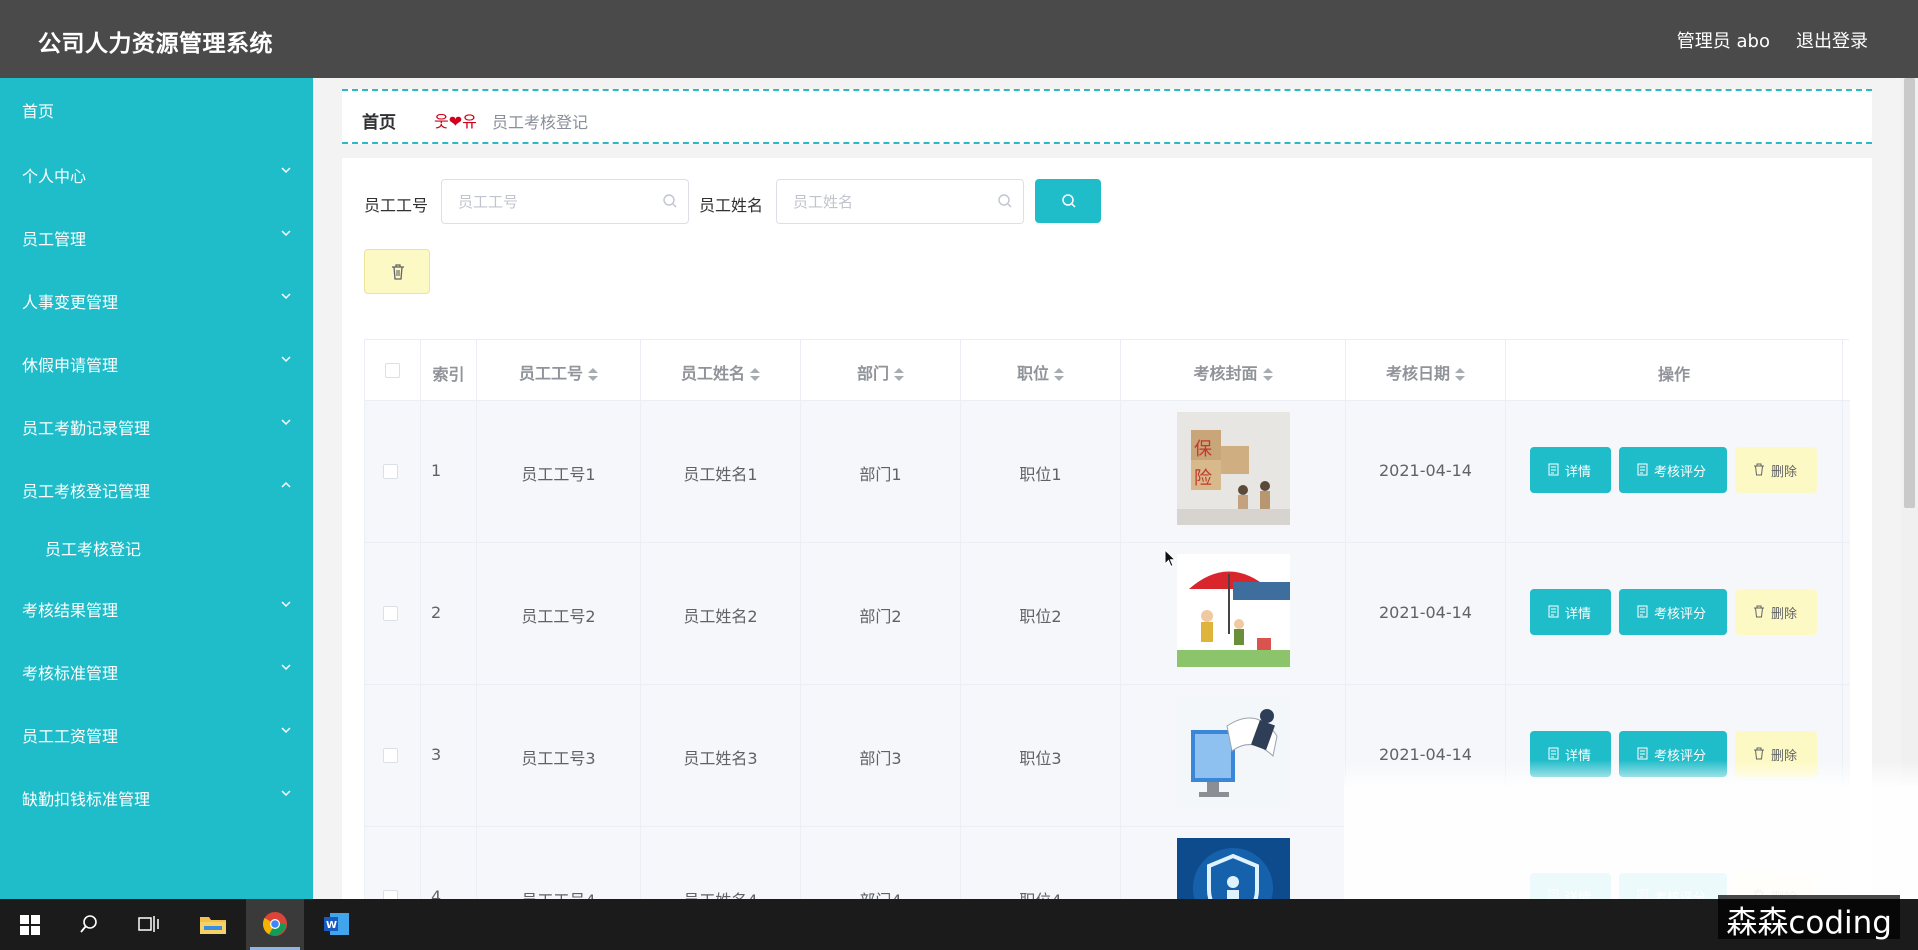 The width and height of the screenshot is (1918, 950). I want to click on sidebar-item-label: 考核结果管理, so click(70, 610).